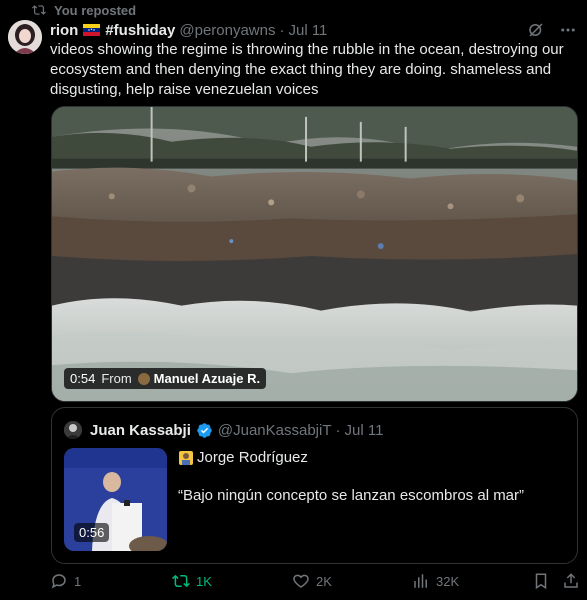  I want to click on bookmark-icon, so click(541, 581).